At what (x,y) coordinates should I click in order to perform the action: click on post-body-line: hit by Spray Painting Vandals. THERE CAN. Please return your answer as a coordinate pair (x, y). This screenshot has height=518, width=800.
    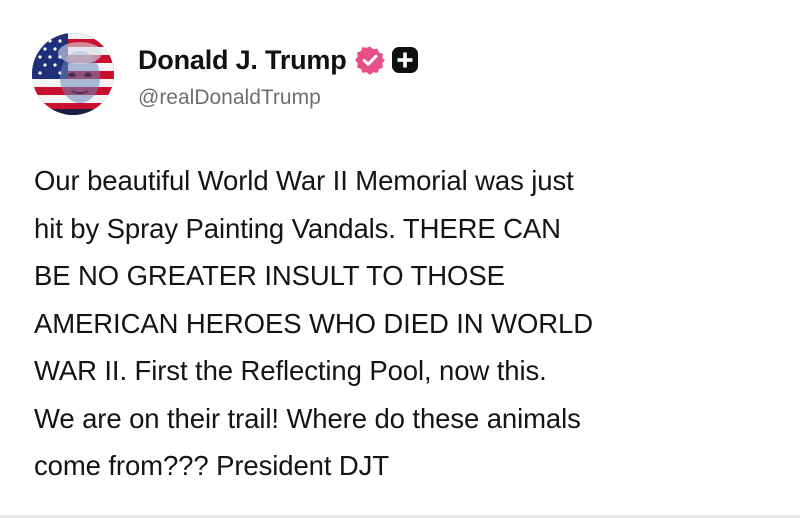
    Looking at the image, I should click on (297, 228).